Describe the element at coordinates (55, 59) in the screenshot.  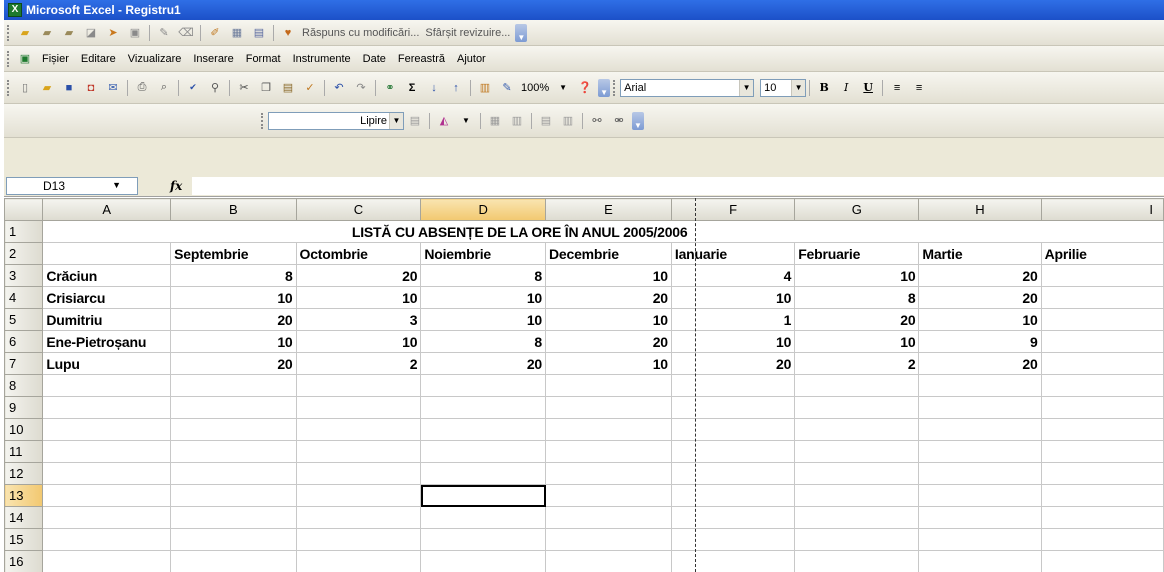
I see `menu-file: Fișier` at that location.